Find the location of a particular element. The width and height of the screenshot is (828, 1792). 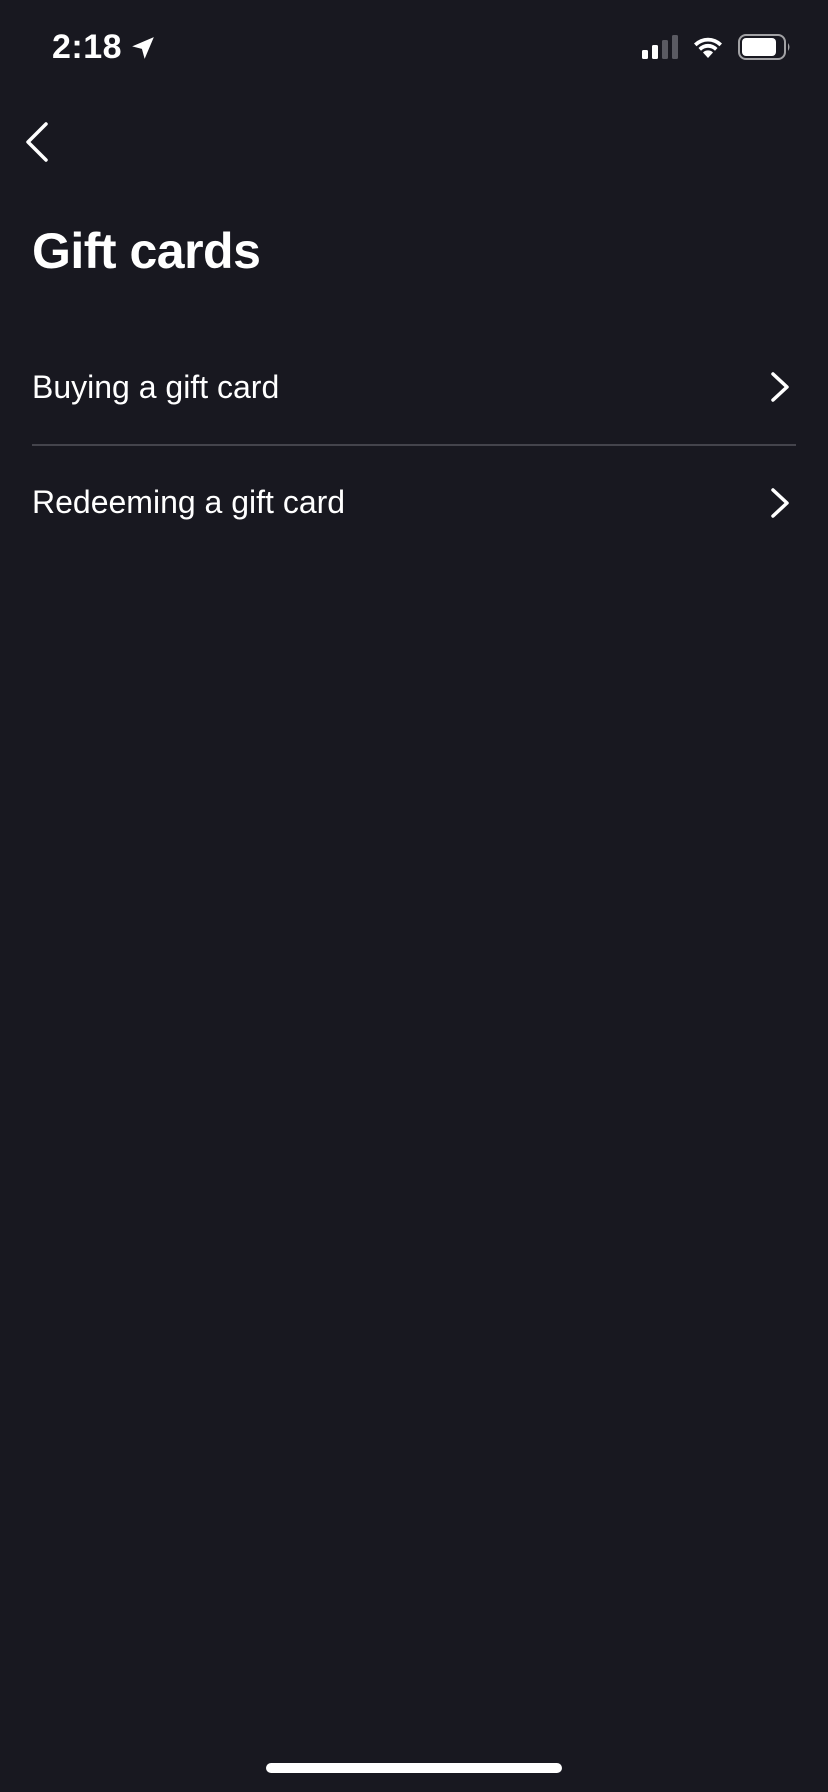

menu-list: Buying a gift card Redeeming a gift card is located at coordinates (414, 445).